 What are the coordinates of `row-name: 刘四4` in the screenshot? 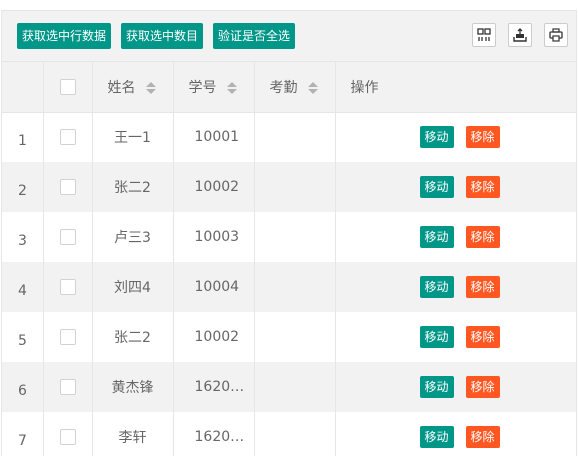 It's located at (133, 287).